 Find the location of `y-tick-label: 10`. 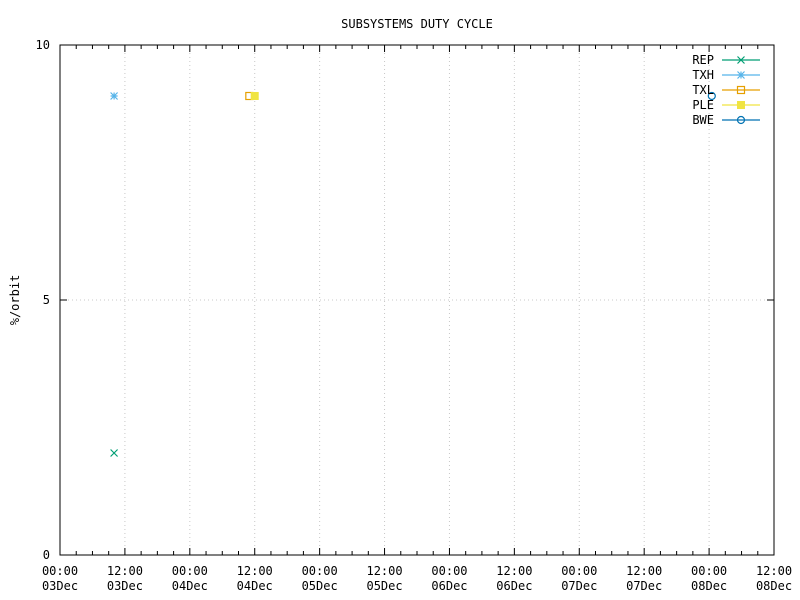

y-tick-label: 10 is located at coordinates (43, 45).